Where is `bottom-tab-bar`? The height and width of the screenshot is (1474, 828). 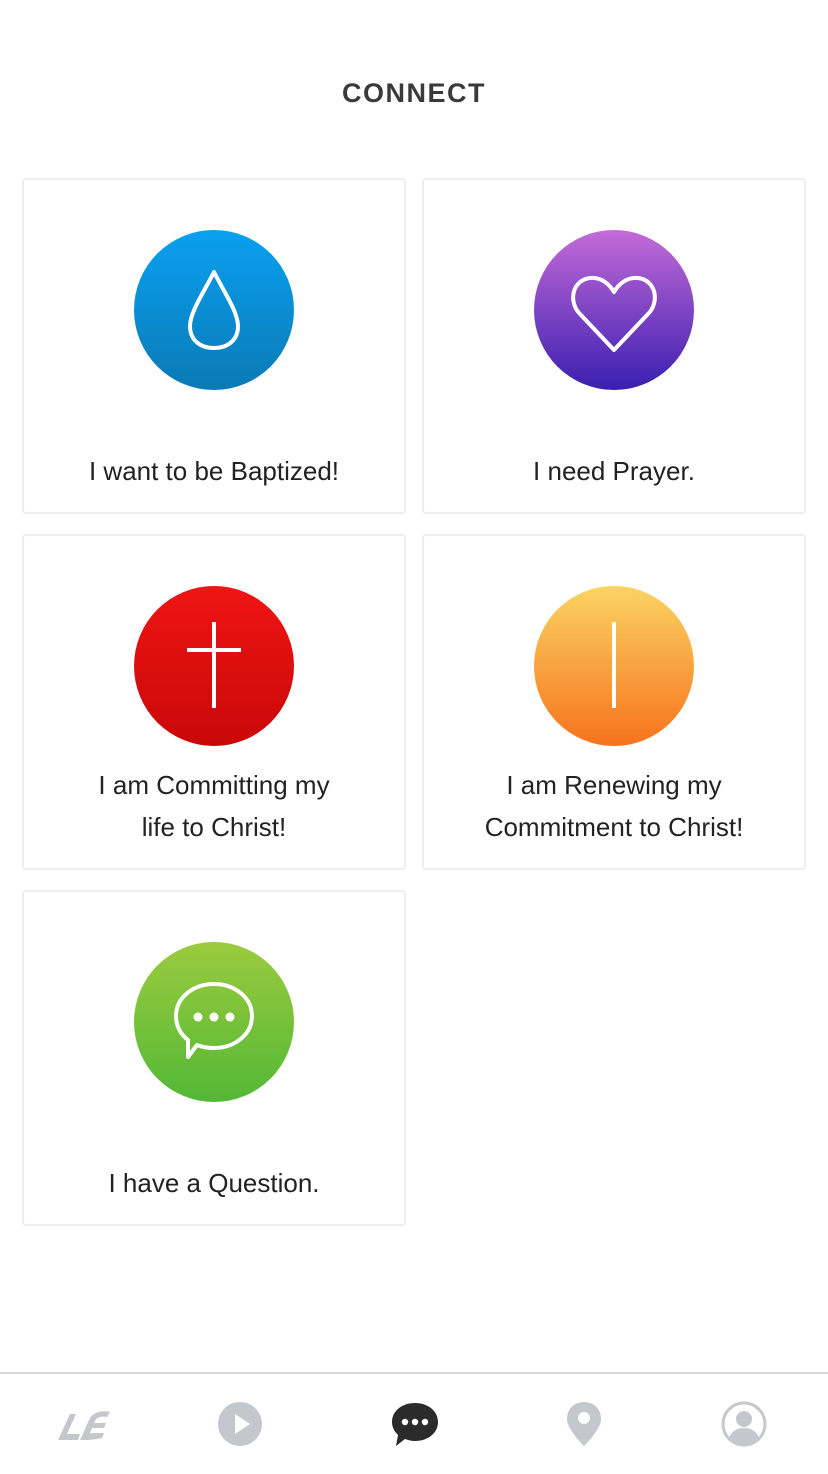
bottom-tab-bar is located at coordinates (414, 1423).